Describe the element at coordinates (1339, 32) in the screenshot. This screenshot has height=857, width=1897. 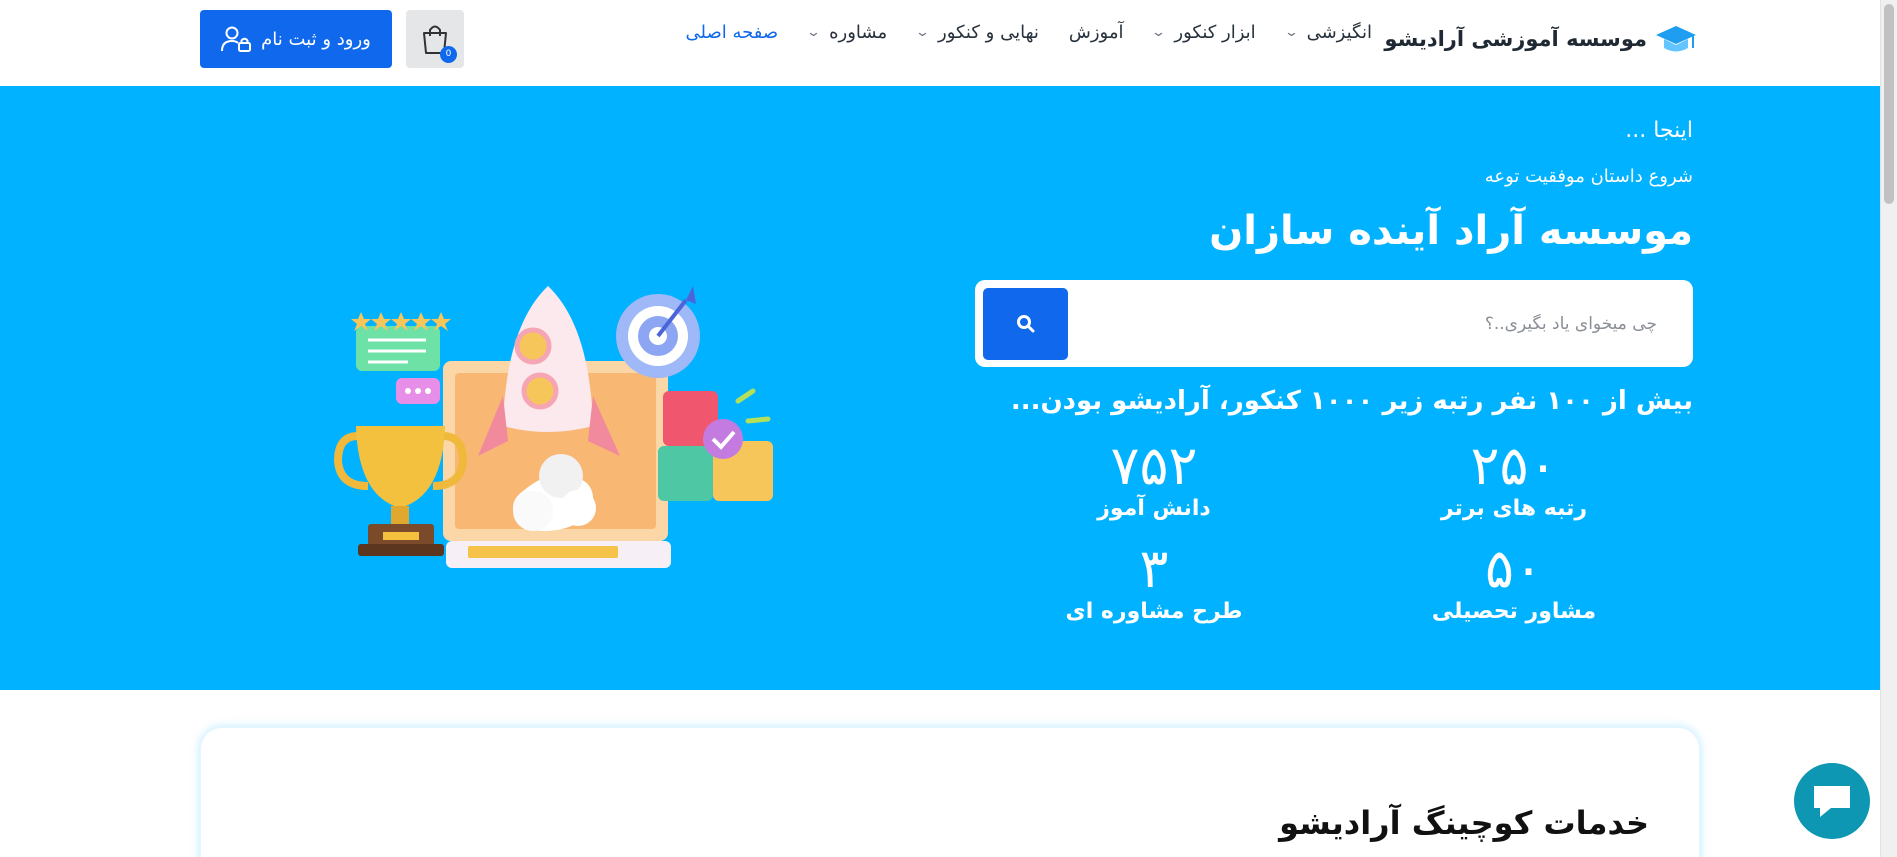
I see `nav-item-label: انگیزشی` at that location.